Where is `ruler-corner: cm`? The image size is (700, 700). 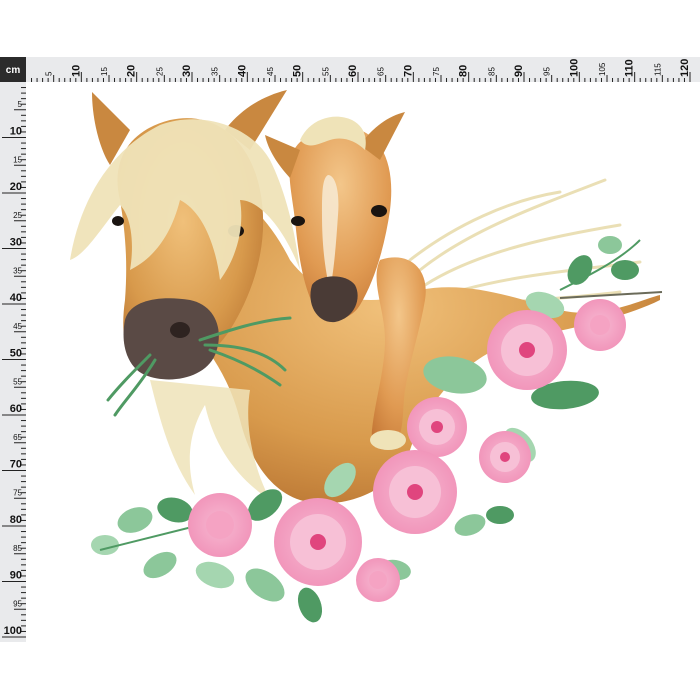
ruler-corner: cm is located at coordinates (13, 69).